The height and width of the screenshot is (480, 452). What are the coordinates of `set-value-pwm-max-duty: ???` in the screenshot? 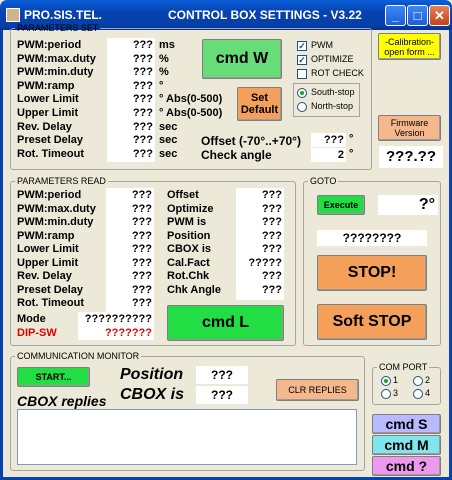 It's located at (131, 58).